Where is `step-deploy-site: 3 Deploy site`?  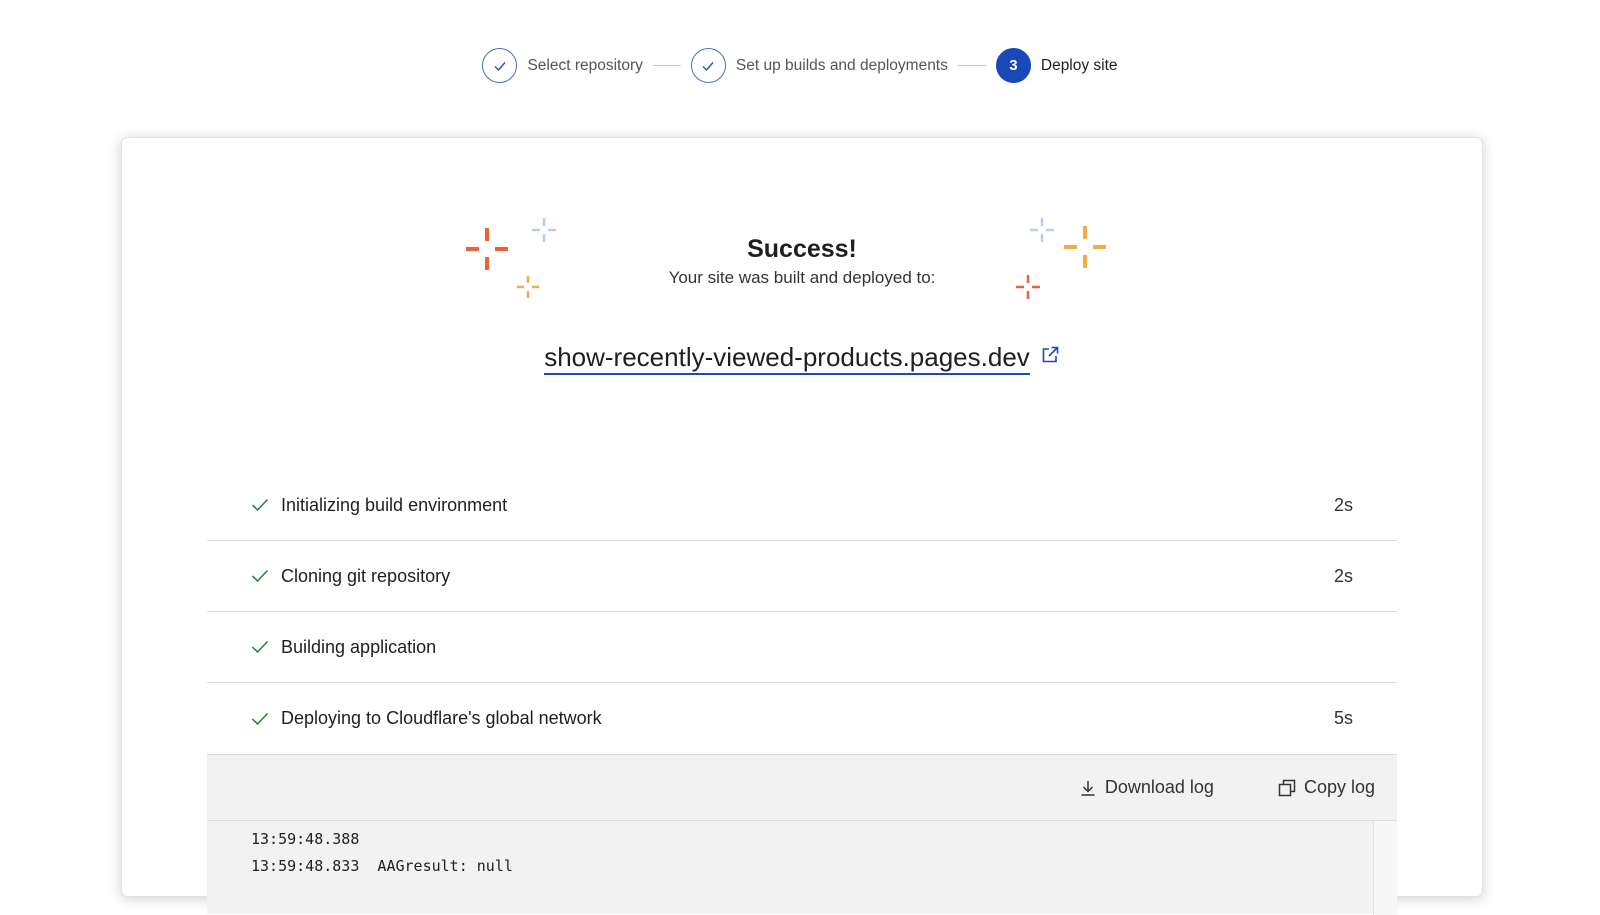
step-deploy-site: 3 Deploy site is located at coordinates (1056, 65).